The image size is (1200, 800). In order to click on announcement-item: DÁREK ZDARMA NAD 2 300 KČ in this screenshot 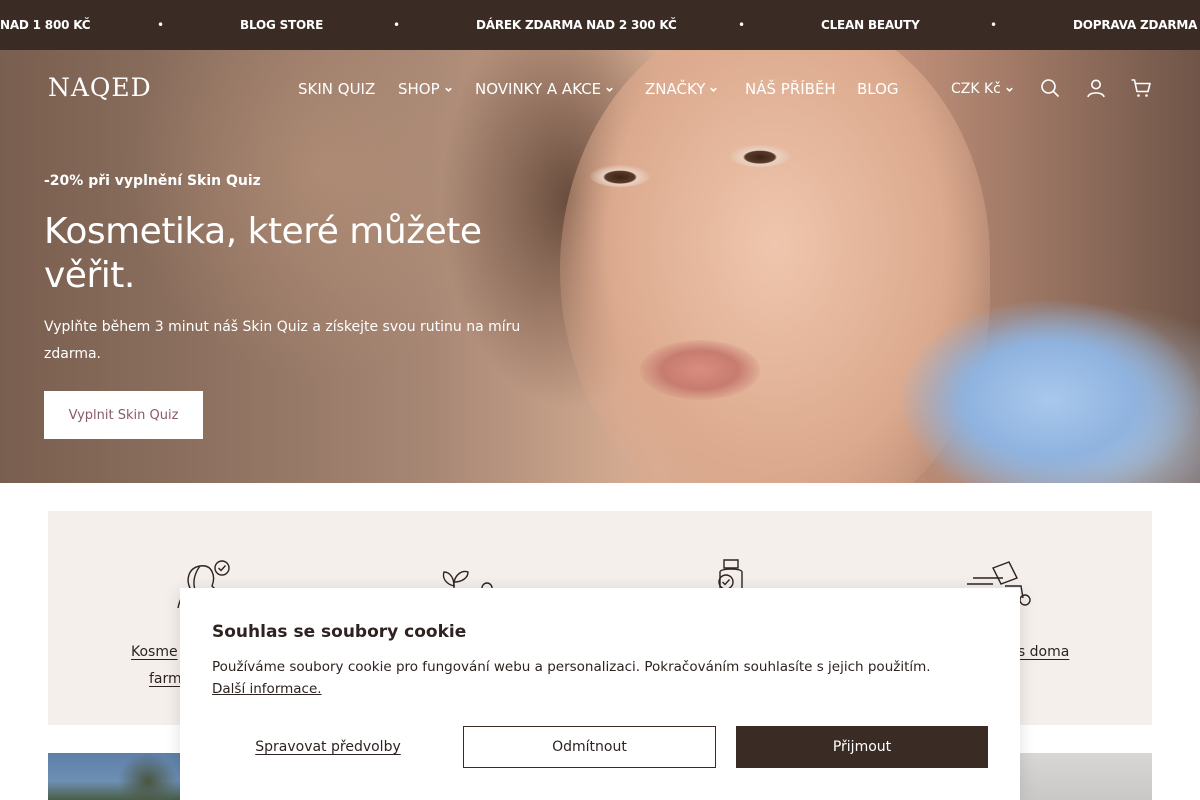, I will do `click(576, 25)`.